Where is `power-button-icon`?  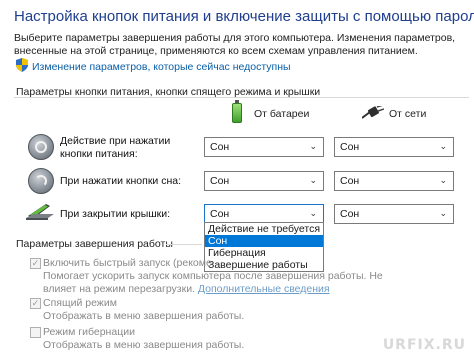 power-button-icon is located at coordinates (41, 147).